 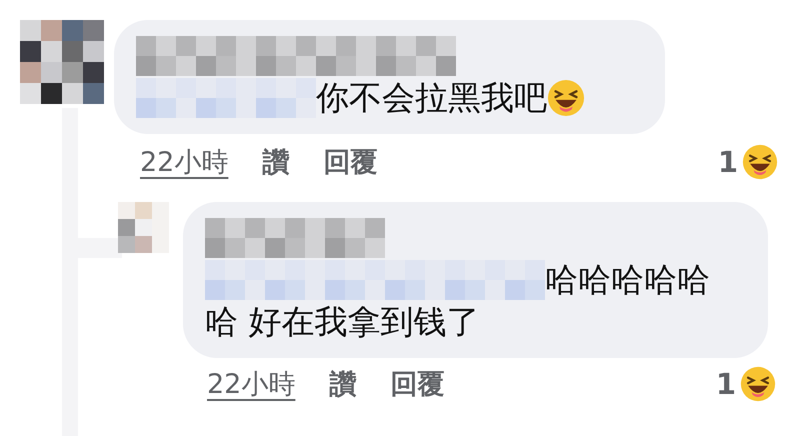 What do you see at coordinates (342, 322) in the screenshot?
I see `comment-text: 哈 好在我拿到钱了` at bounding box center [342, 322].